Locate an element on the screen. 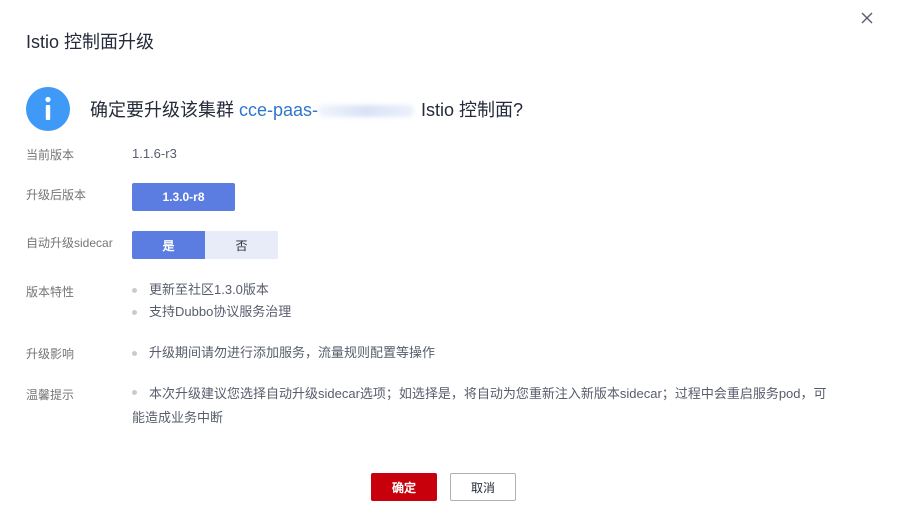  redacted-cluster-id is located at coordinates (366, 111).